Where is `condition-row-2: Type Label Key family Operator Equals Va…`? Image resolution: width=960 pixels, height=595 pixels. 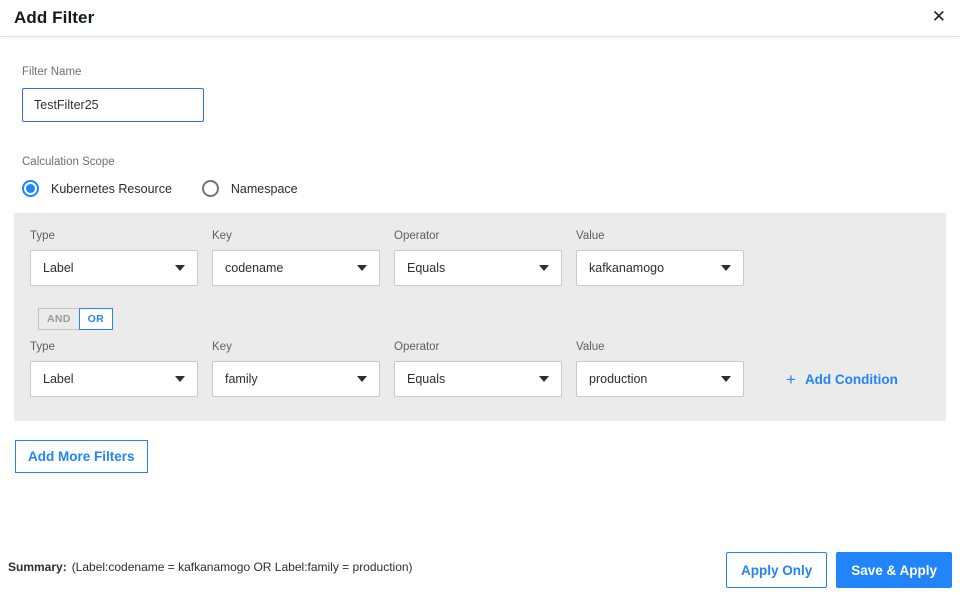 condition-row-2: Type Label Key family Operator Equals Va… is located at coordinates (480, 368).